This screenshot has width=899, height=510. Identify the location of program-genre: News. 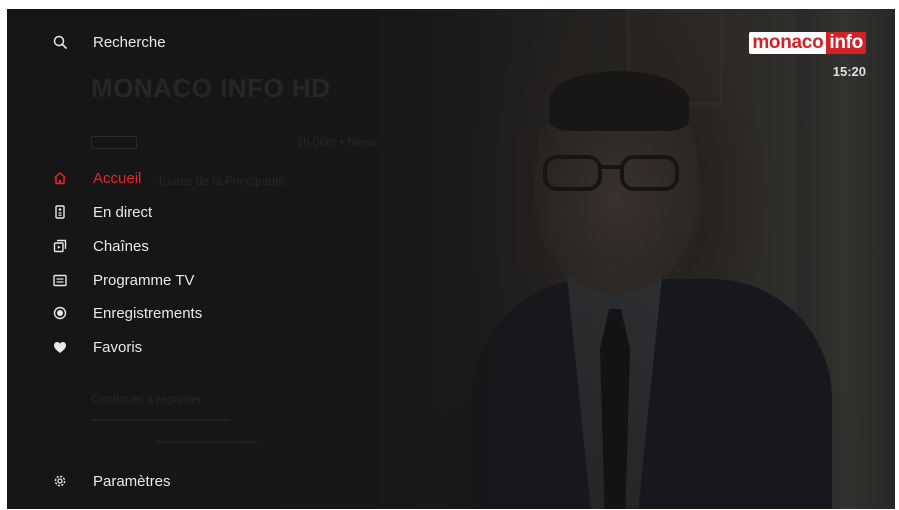
(362, 142).